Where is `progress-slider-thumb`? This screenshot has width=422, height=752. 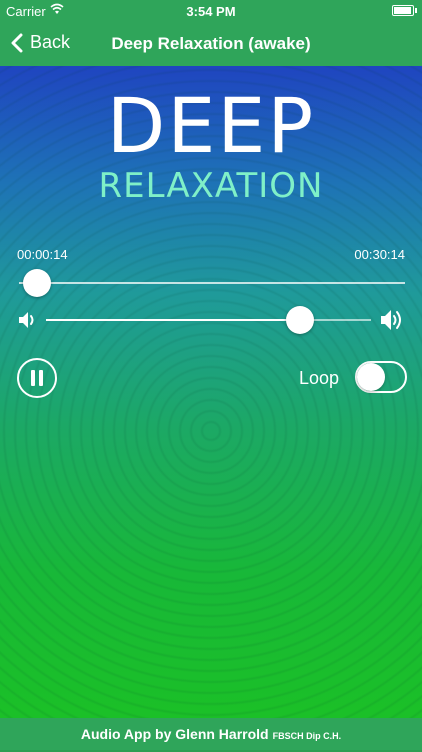 progress-slider-thumb is located at coordinates (37, 283).